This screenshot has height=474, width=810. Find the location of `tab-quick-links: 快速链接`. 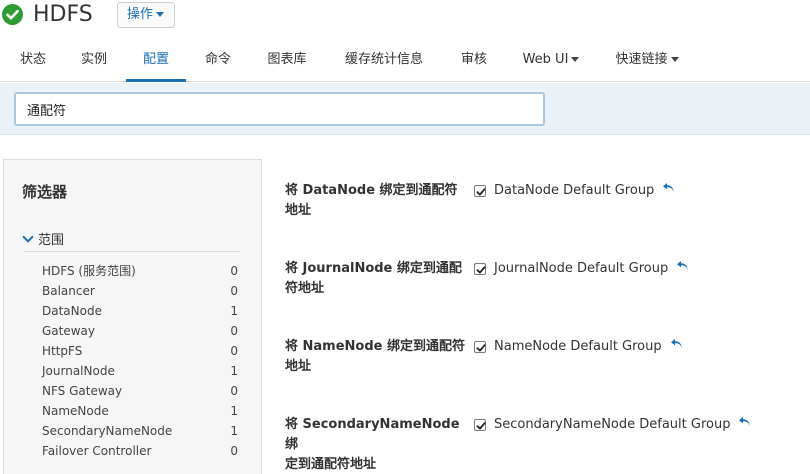

tab-quick-links: 快速链接 is located at coordinates (647, 60).